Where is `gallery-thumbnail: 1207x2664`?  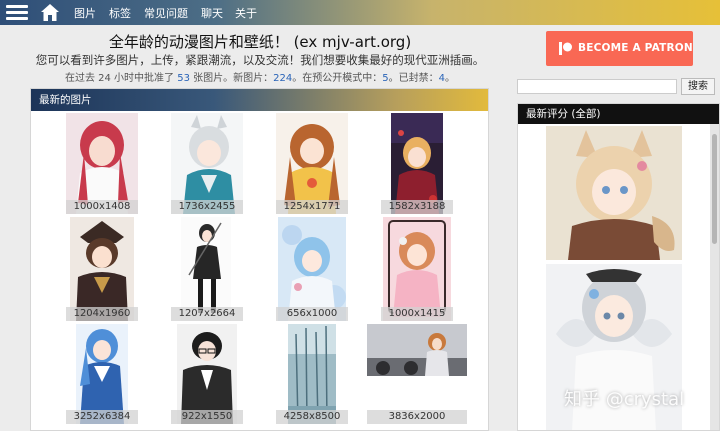 gallery-thumbnail: 1207x2664 is located at coordinates (207, 269).